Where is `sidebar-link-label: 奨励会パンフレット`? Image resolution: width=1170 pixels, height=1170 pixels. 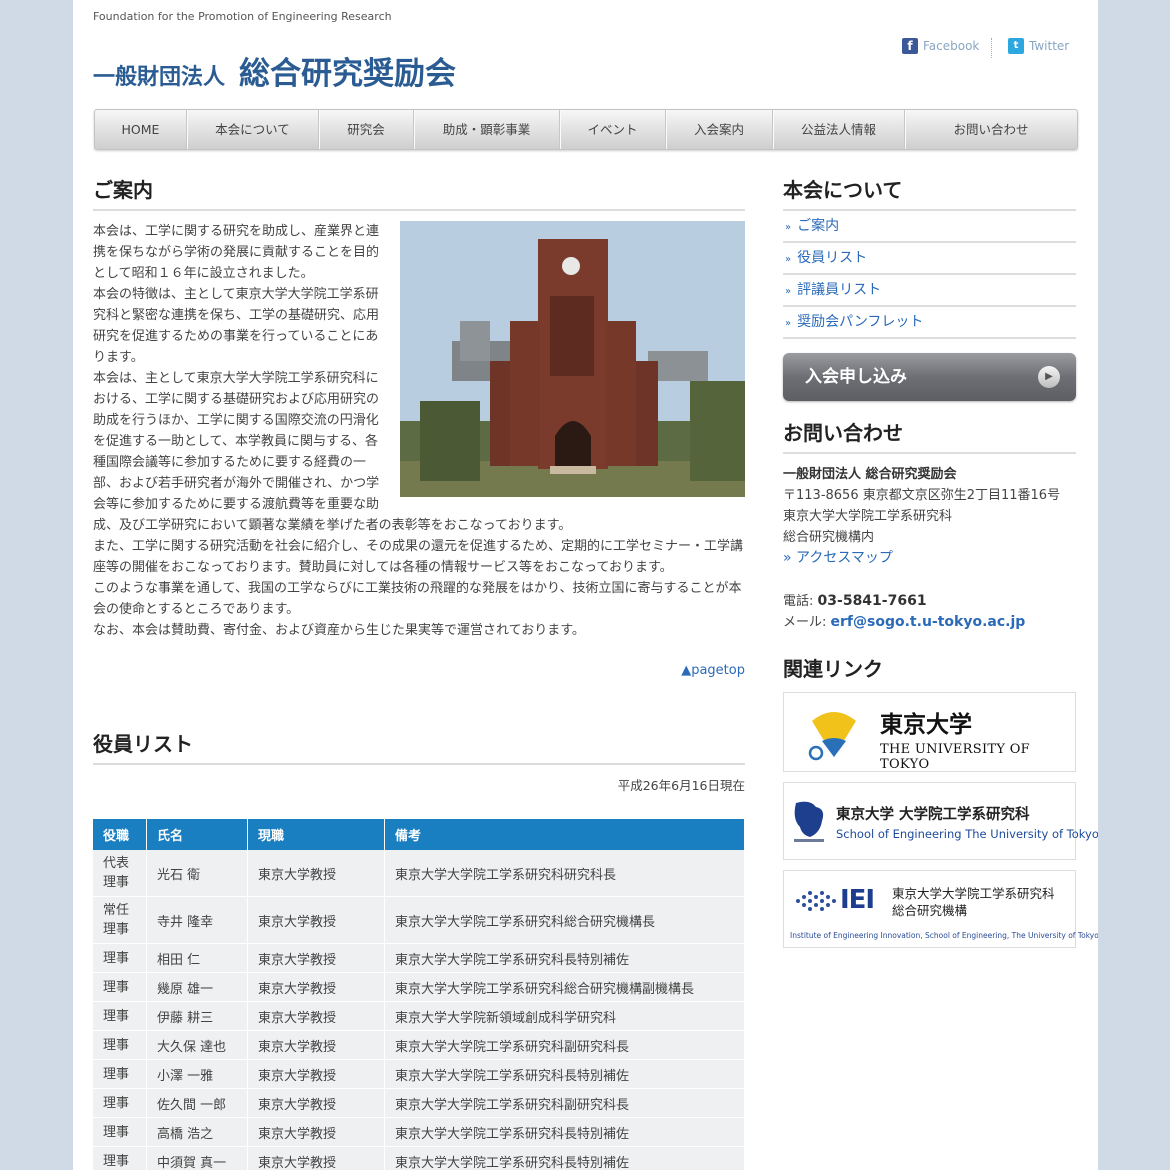 sidebar-link-label: 奨励会パンフレット is located at coordinates (860, 322).